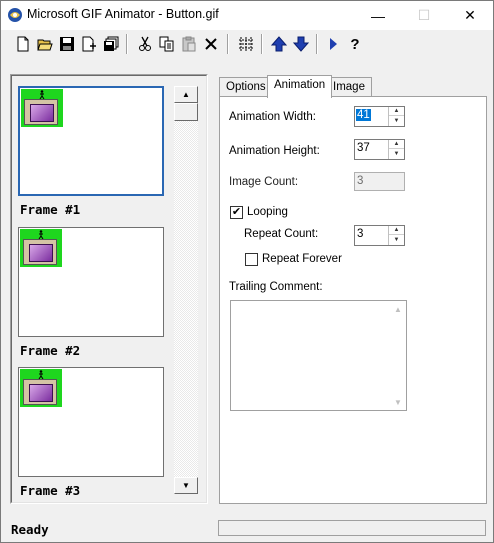 The image size is (494, 543). What do you see at coordinates (167, 44) in the screenshot?
I see `copy-icon` at bounding box center [167, 44].